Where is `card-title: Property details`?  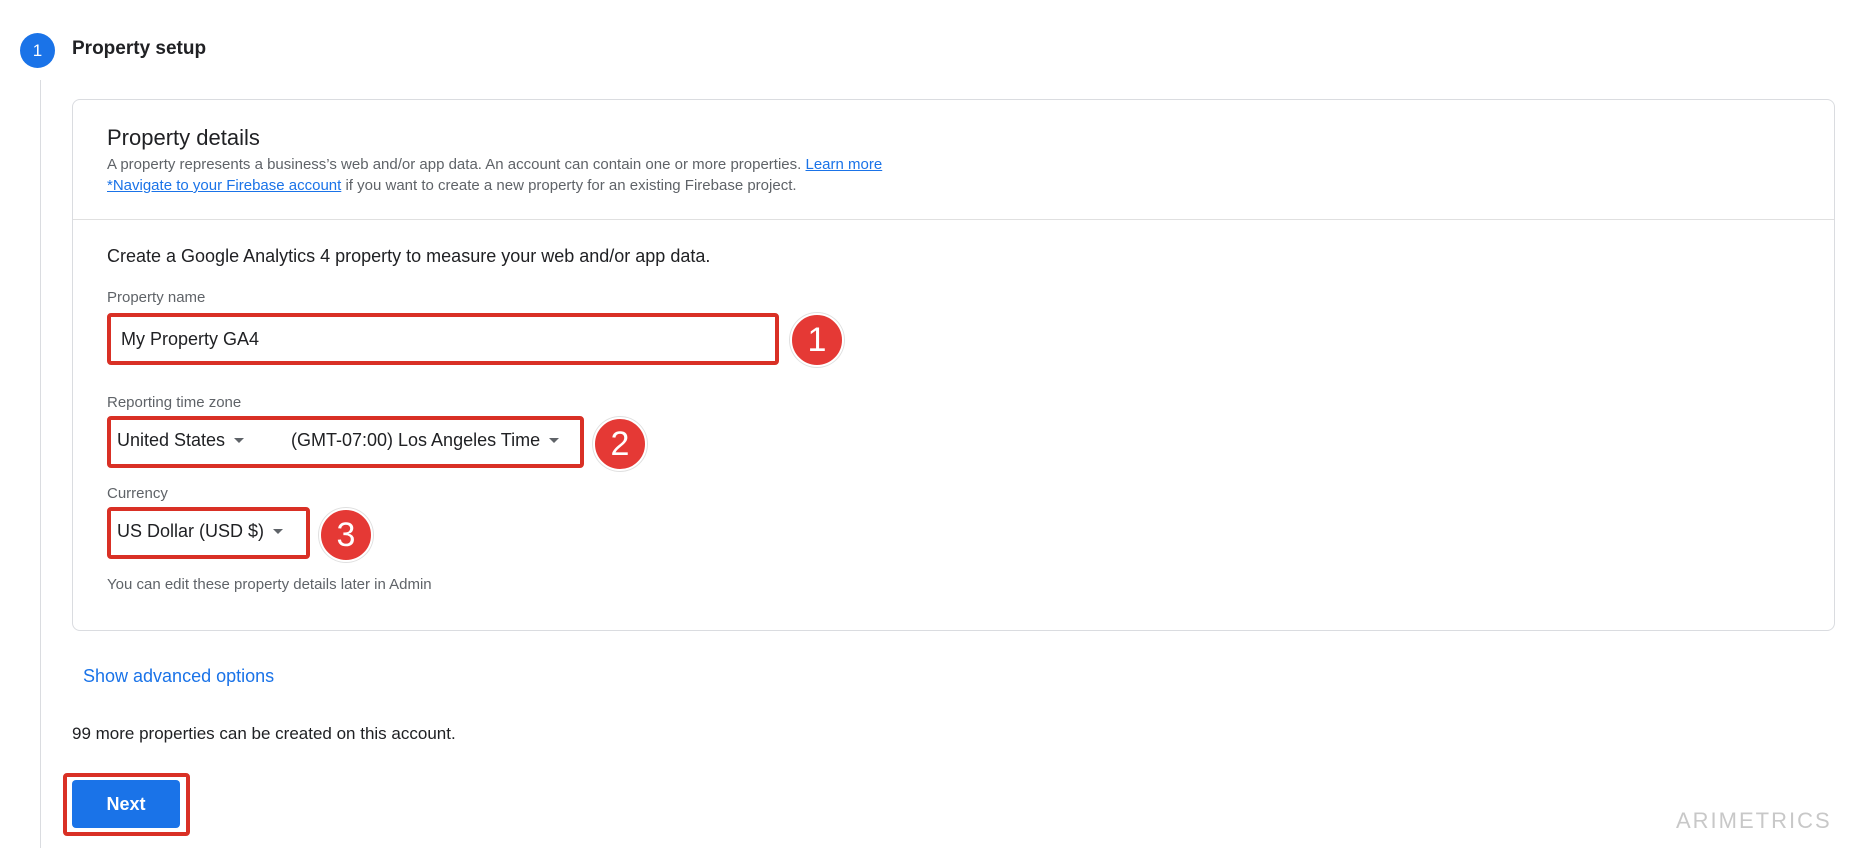
card-title: Property details is located at coordinates (183, 137).